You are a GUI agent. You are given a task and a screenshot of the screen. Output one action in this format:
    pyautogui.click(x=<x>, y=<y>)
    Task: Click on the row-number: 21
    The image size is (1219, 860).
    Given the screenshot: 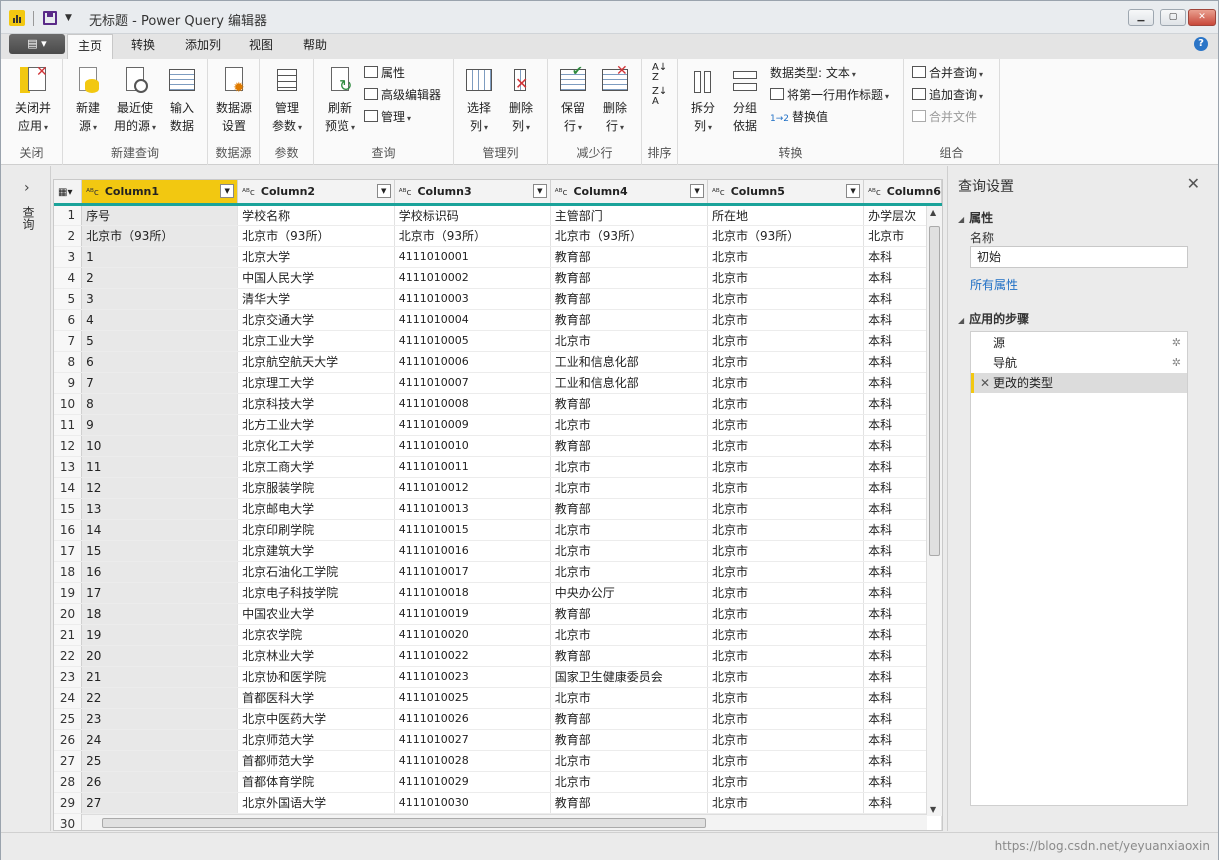 What is the action you would take?
    pyautogui.click(x=68, y=635)
    